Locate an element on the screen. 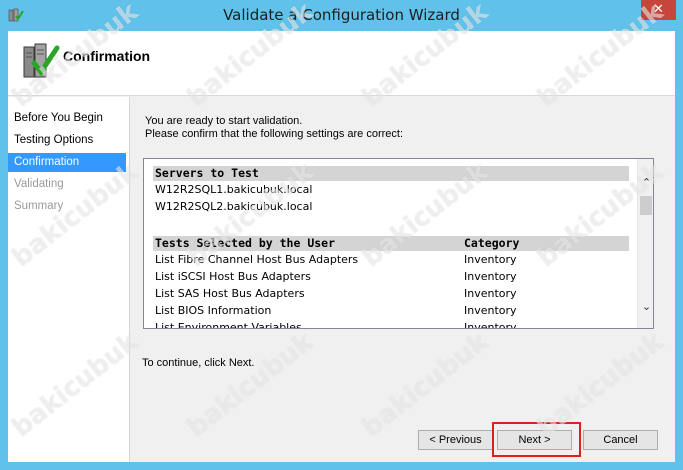 The image size is (683, 470). server-row: W12R2SQL2.bakicubuk.local is located at coordinates (234, 206).